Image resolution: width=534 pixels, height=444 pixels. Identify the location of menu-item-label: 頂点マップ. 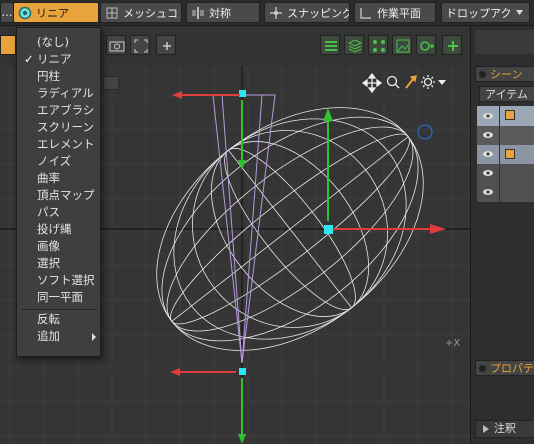
(66, 195).